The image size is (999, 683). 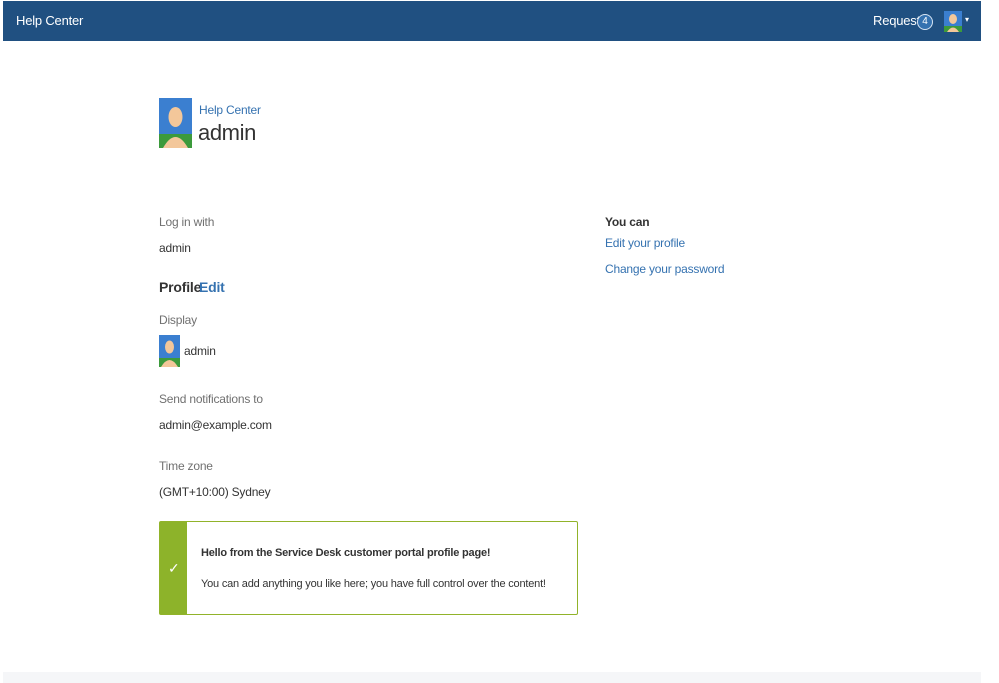 What do you see at coordinates (230, 110) in the screenshot?
I see `breadcrumb-help-center: Help Center` at bounding box center [230, 110].